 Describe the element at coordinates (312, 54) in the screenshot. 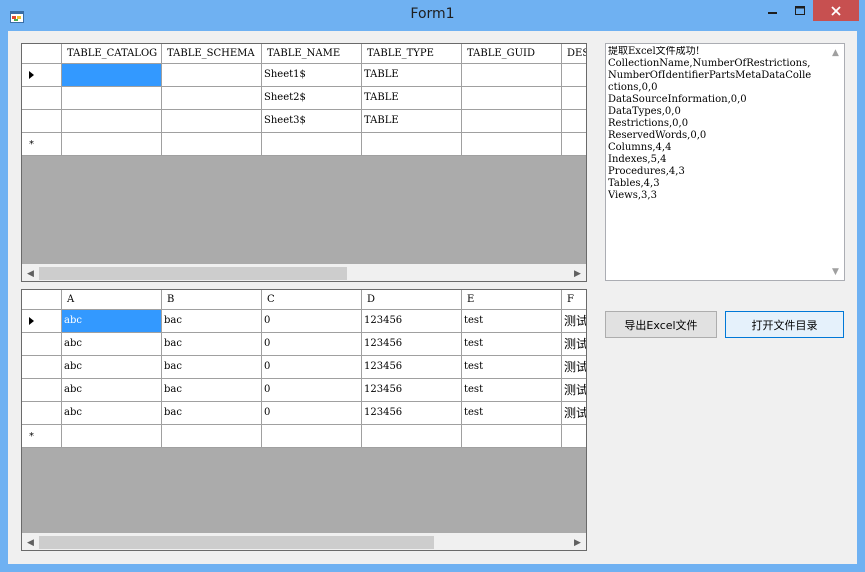

I see `column-header: TABLE_NAME` at that location.